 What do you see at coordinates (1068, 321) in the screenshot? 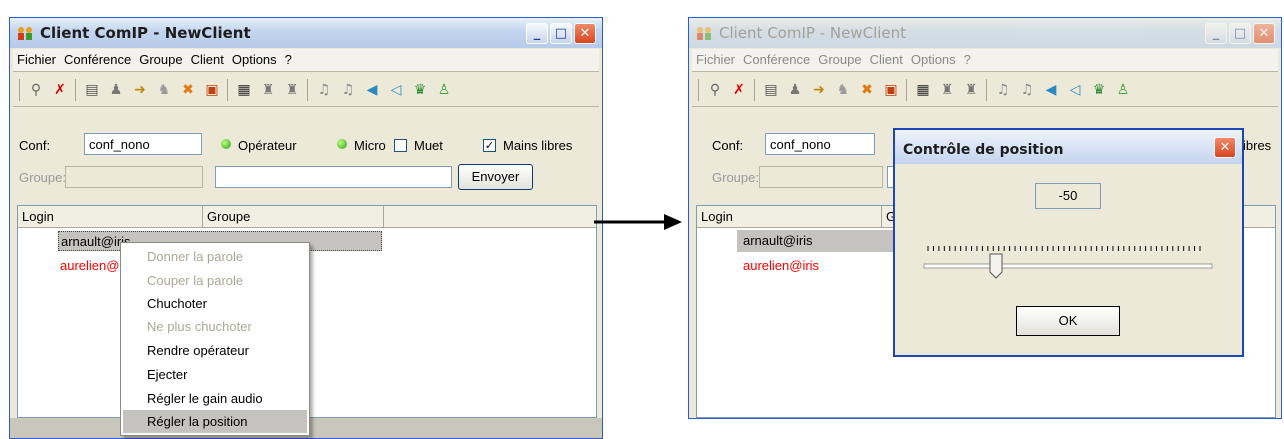
I see `ok-button: OK` at bounding box center [1068, 321].